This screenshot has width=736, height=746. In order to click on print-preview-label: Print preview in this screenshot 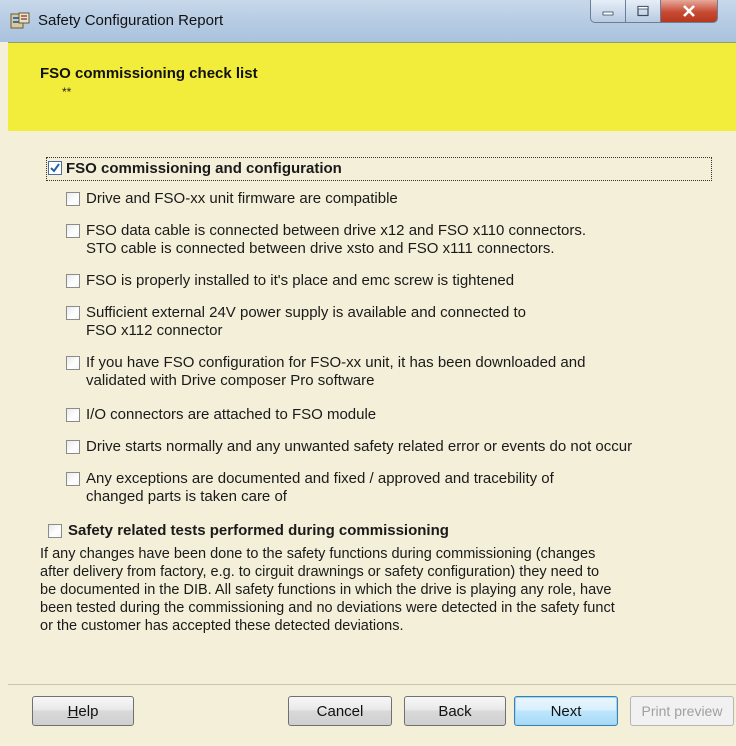, I will do `click(682, 711)`.